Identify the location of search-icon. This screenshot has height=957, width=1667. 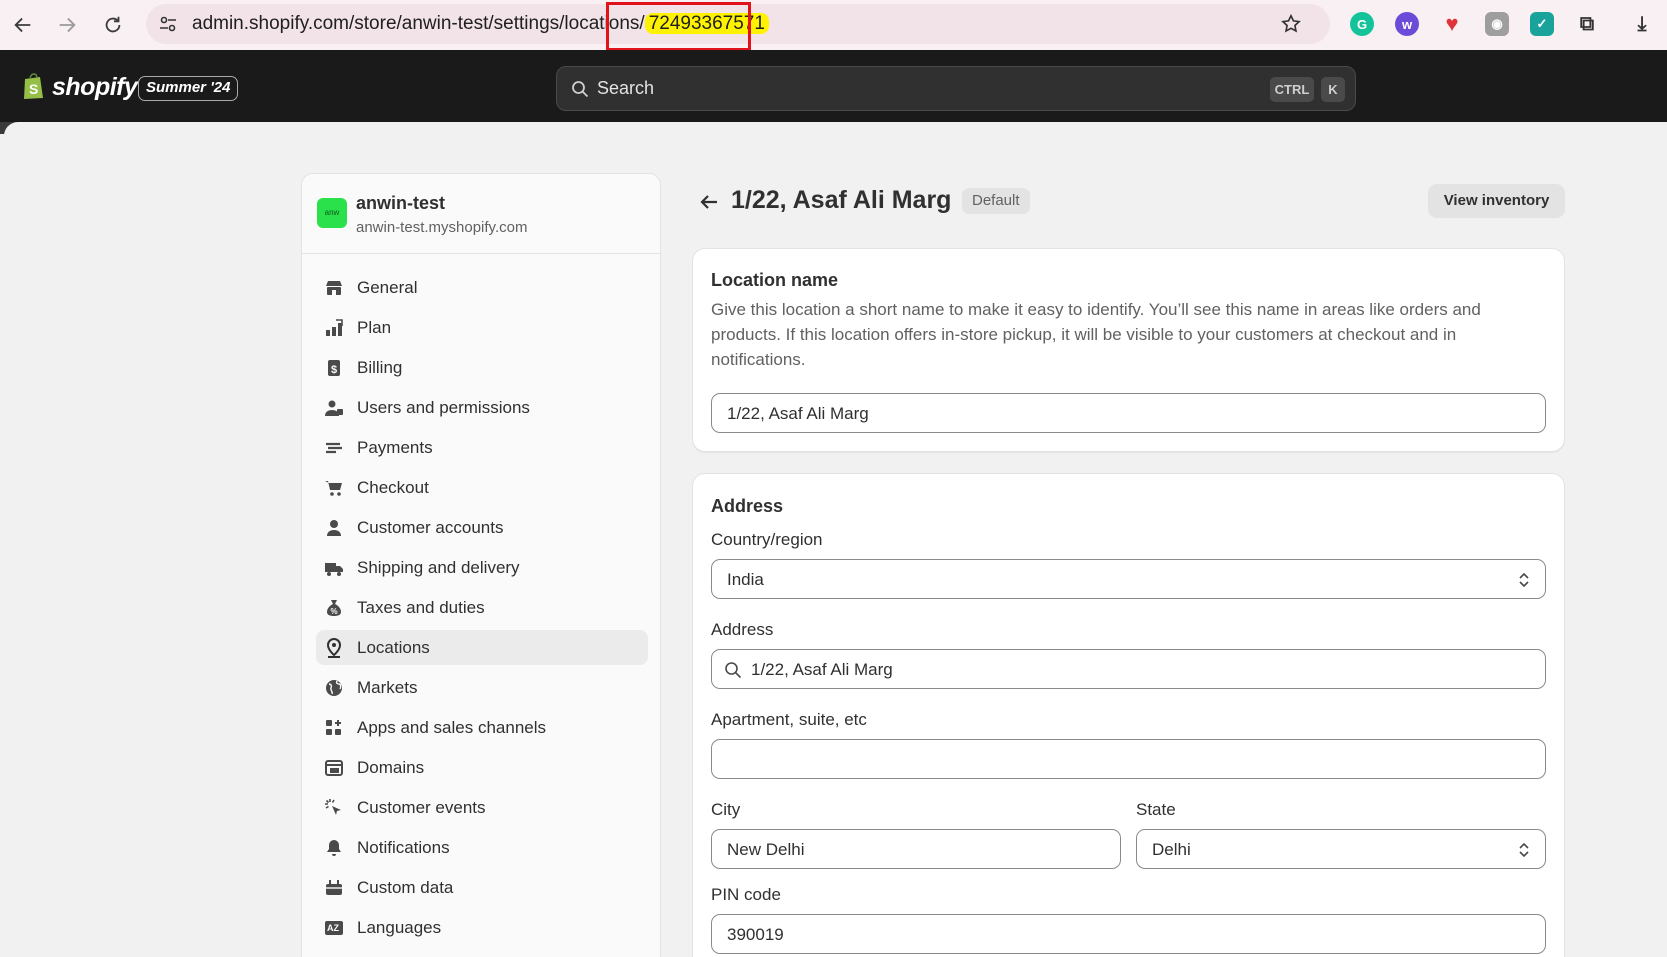
(580, 89).